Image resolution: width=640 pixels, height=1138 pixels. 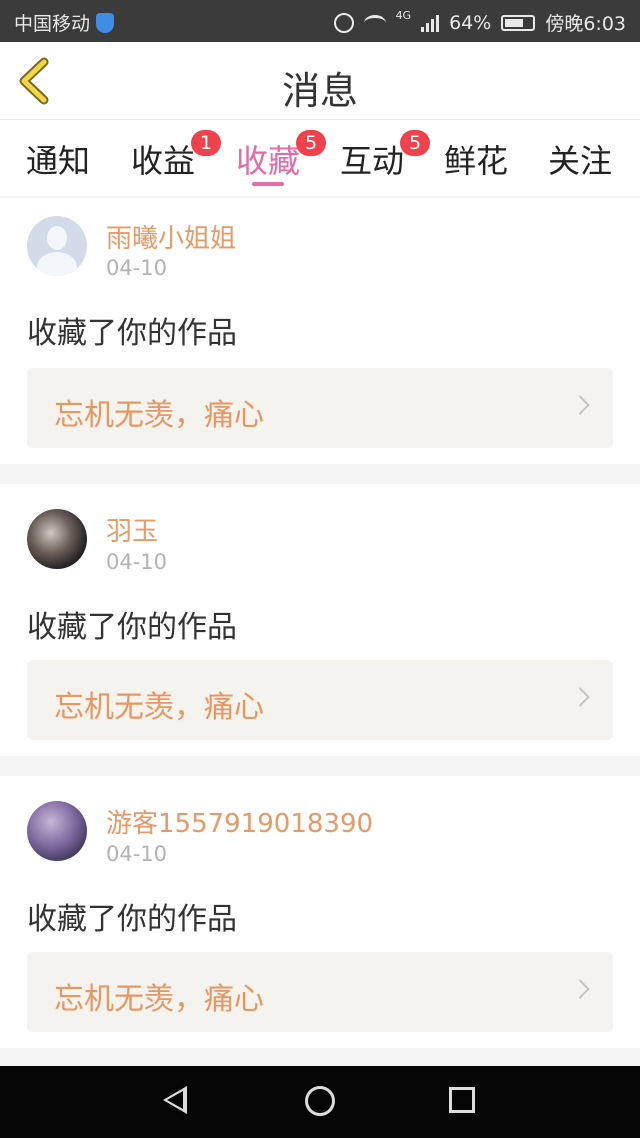 What do you see at coordinates (374, 22) in the screenshot?
I see `wifi-icon` at bounding box center [374, 22].